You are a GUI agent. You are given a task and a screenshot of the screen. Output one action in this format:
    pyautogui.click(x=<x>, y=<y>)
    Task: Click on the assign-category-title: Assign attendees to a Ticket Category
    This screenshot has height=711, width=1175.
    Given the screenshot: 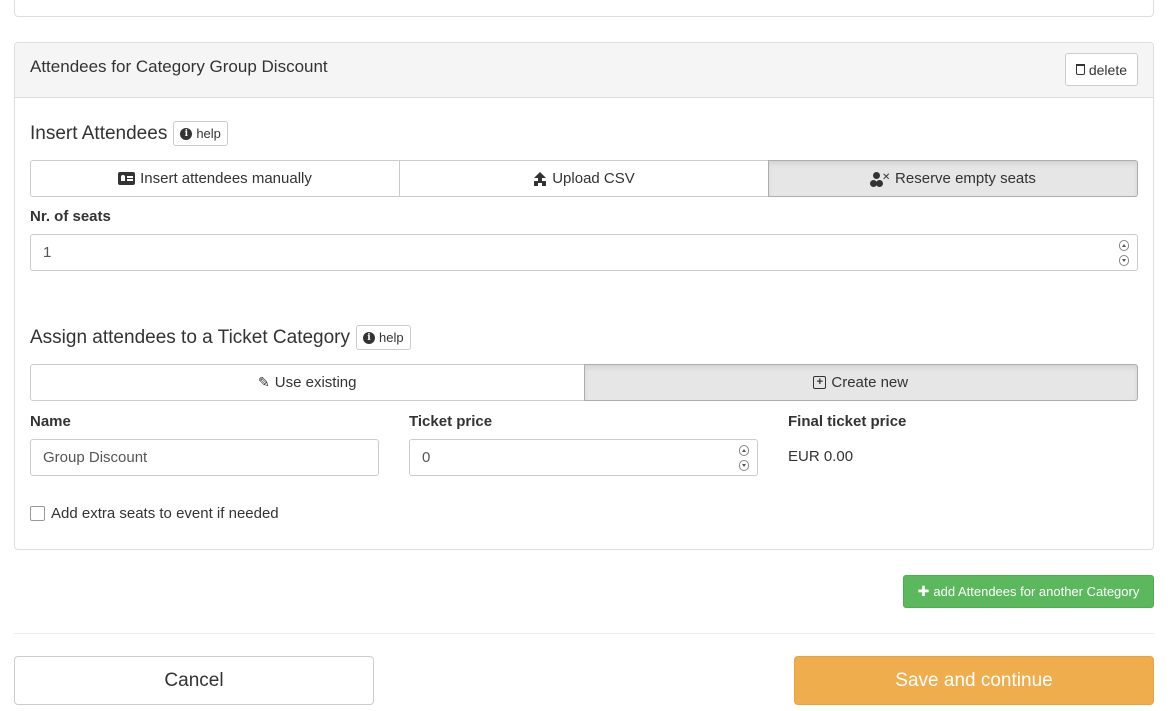 What is the action you would take?
    pyautogui.click(x=190, y=337)
    